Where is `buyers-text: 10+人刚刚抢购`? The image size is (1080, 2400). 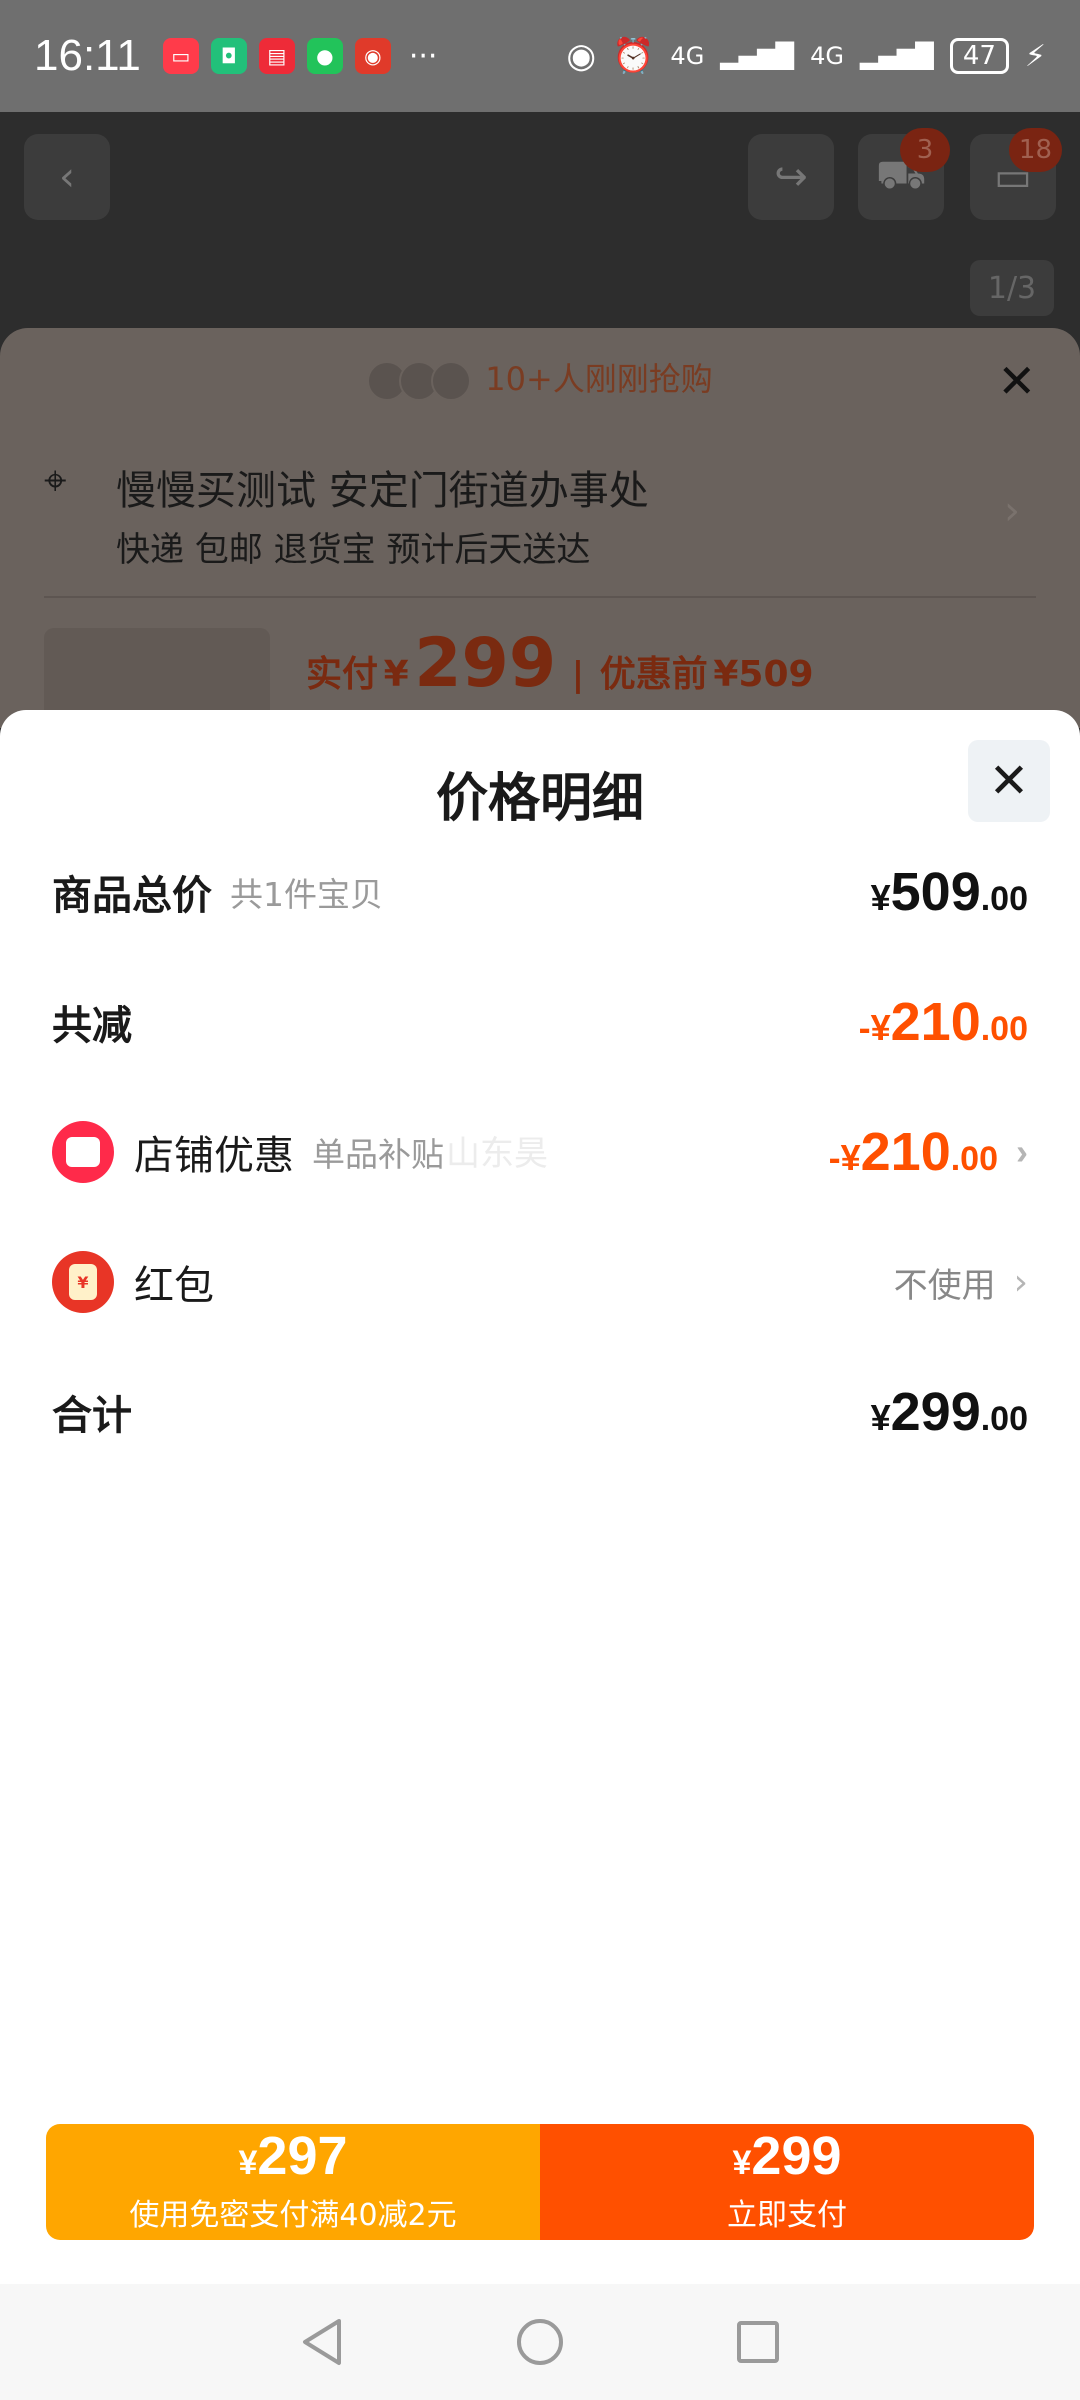 buyers-text: 10+人刚刚抢购 is located at coordinates (599, 379).